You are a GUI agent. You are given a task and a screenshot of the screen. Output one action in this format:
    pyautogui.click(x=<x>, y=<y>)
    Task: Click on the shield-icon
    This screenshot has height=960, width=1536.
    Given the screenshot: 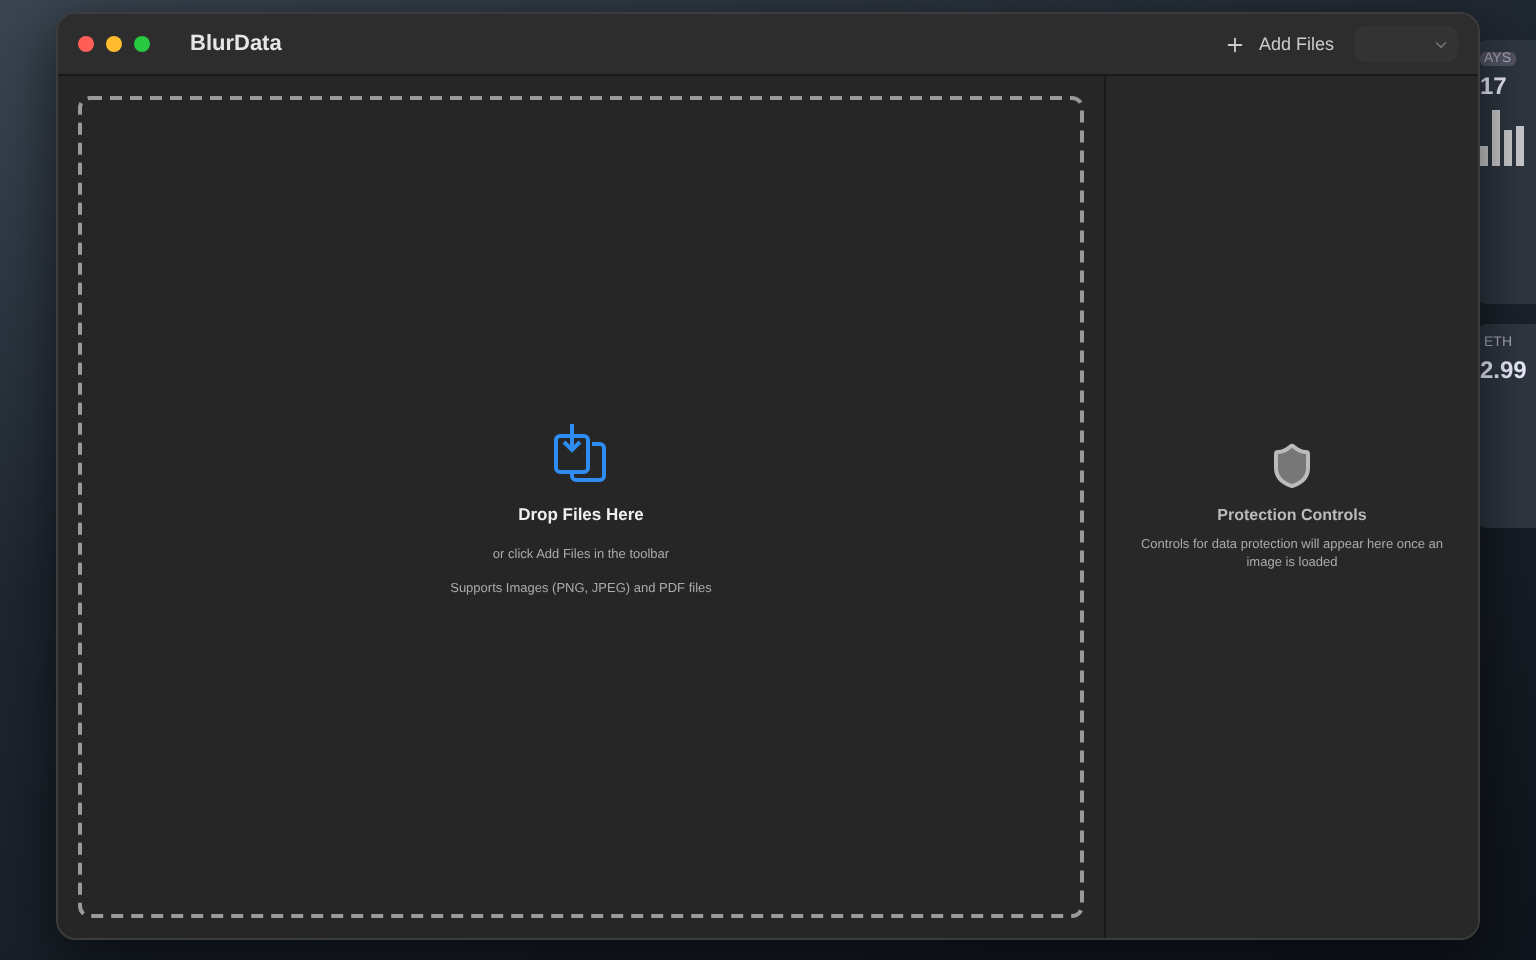 What is the action you would take?
    pyautogui.click(x=1292, y=465)
    